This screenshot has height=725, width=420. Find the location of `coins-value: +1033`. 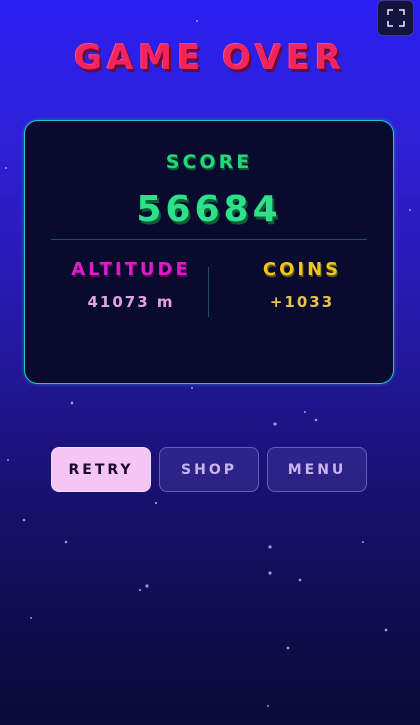

coins-value: +1033 is located at coordinates (302, 302).